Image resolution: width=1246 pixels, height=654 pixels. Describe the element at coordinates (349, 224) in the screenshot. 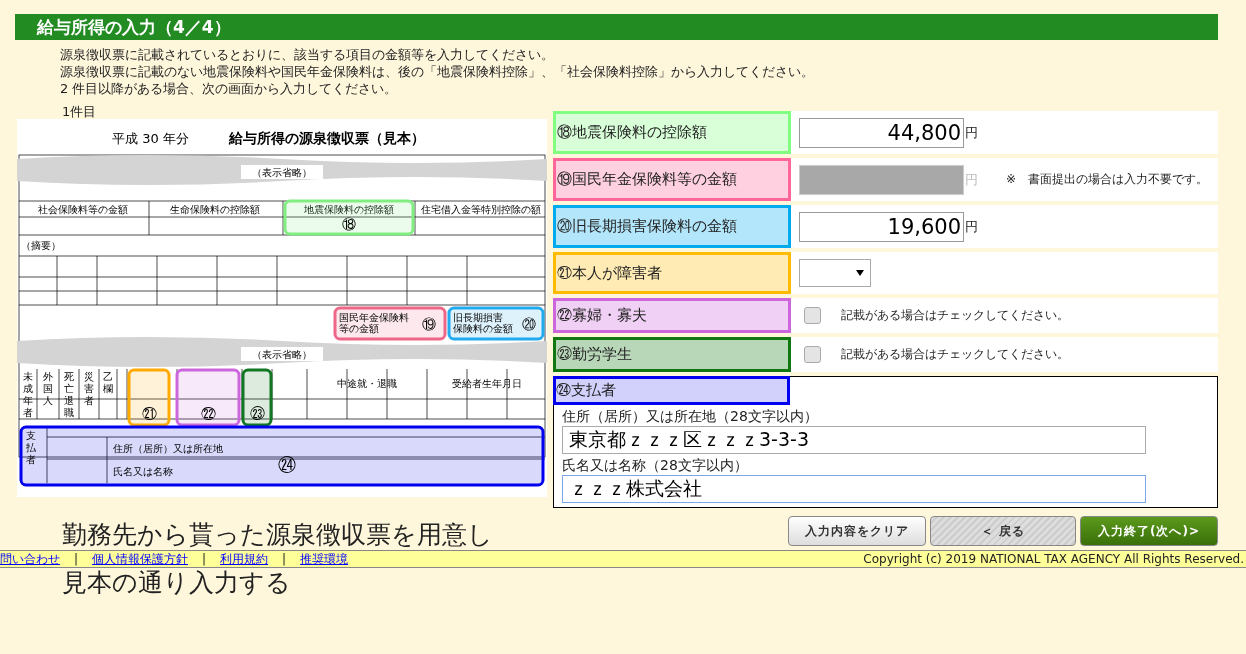

I see `marker-number: ⑱` at that location.